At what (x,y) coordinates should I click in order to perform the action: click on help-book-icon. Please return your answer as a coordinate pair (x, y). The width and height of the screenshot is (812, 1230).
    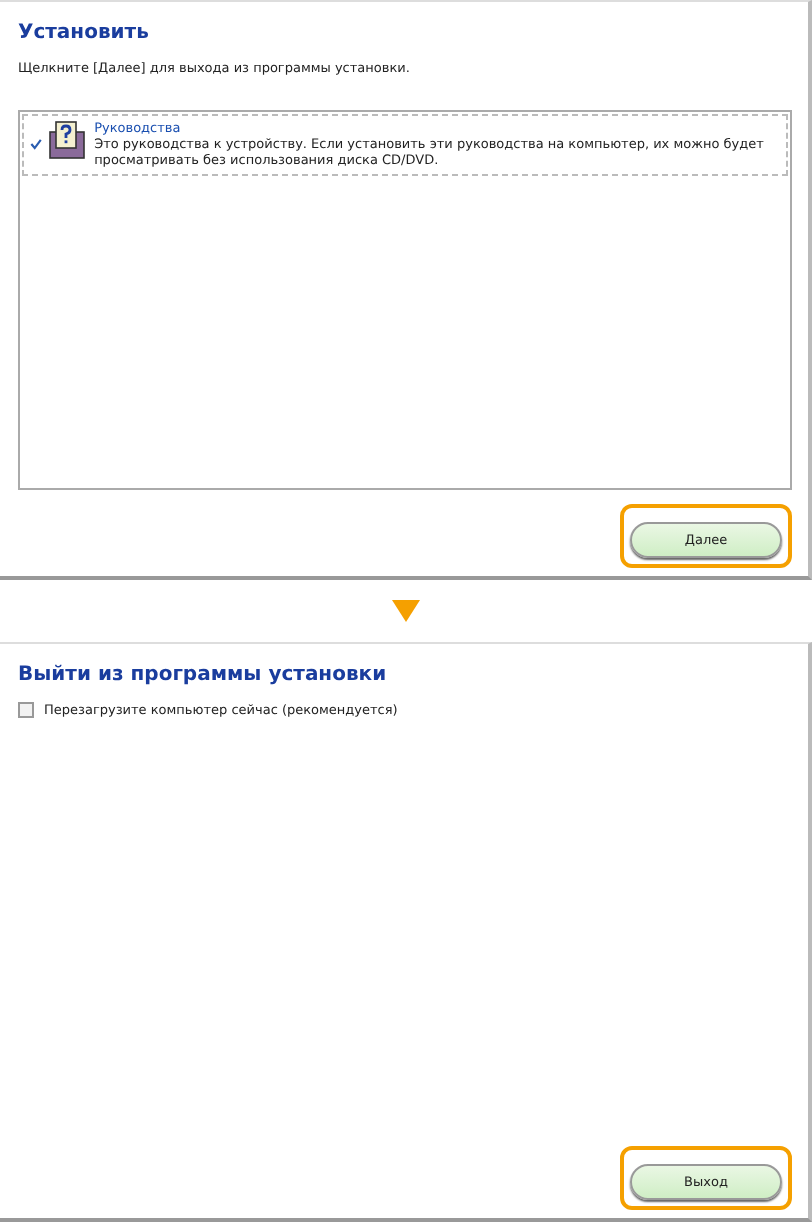
    Looking at the image, I should click on (68, 140).